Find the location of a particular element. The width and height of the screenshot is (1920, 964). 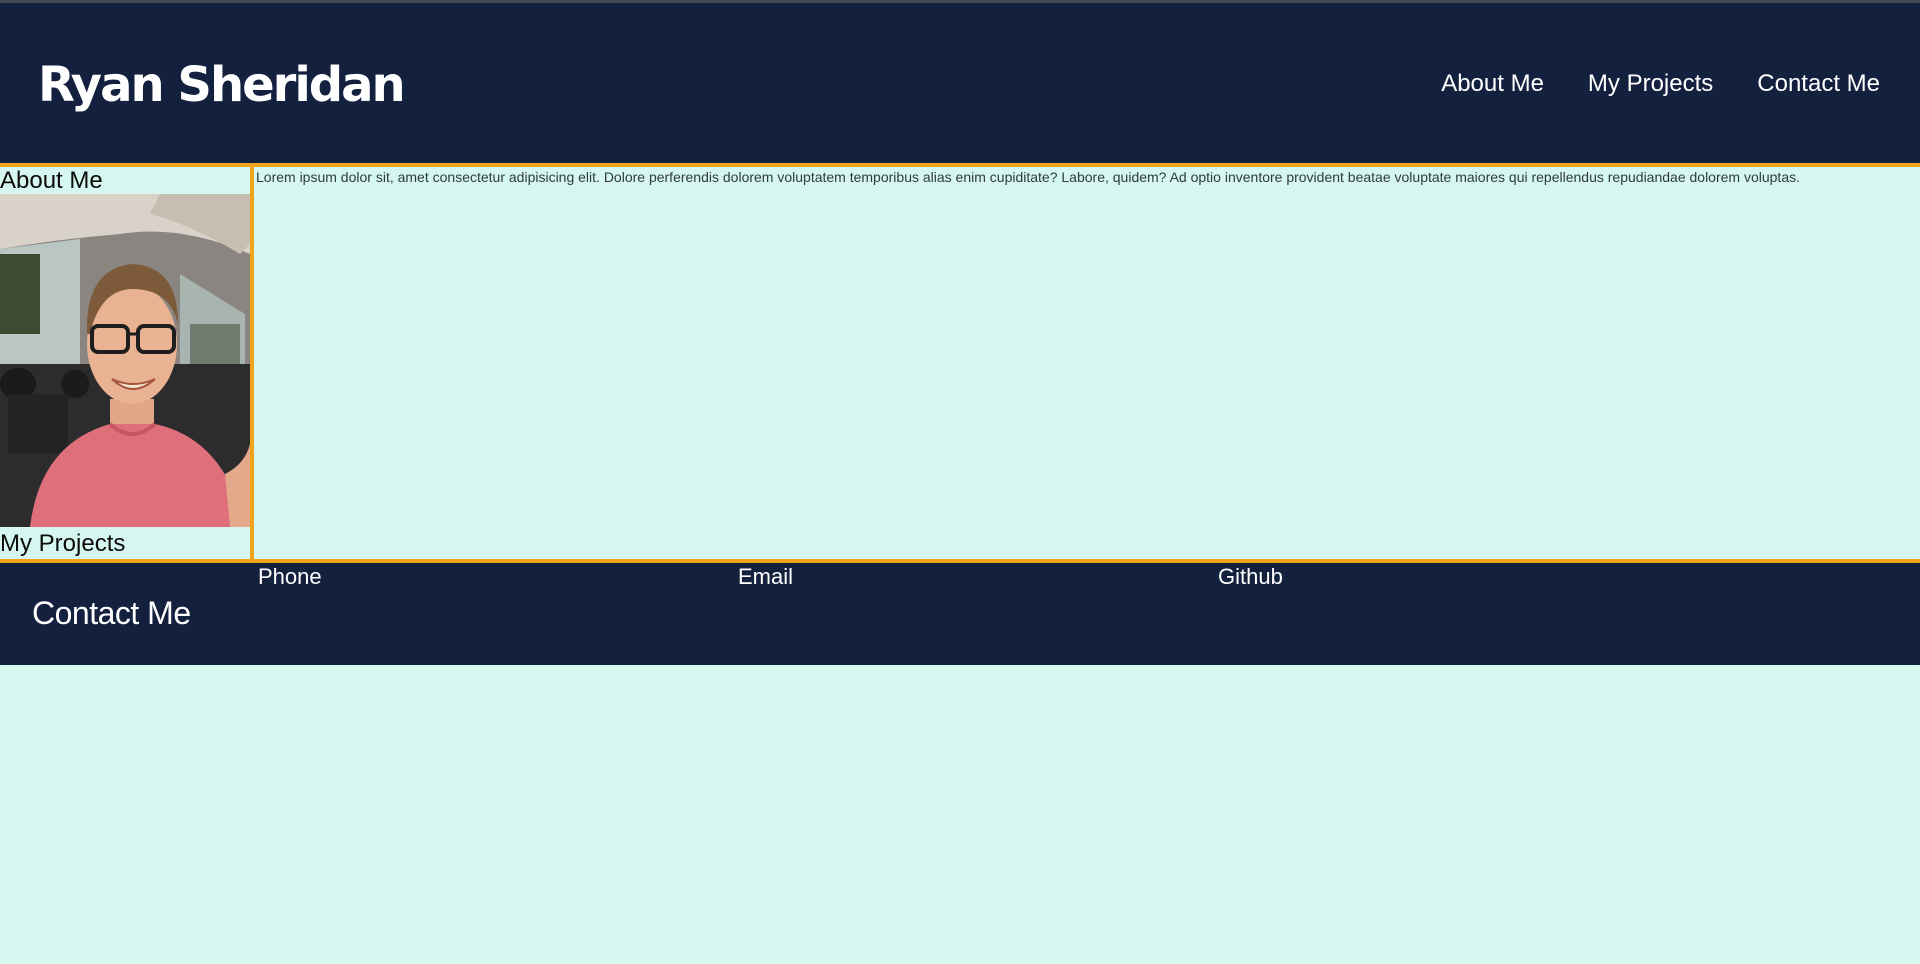

contact-github: Github is located at coordinates (1250, 577).